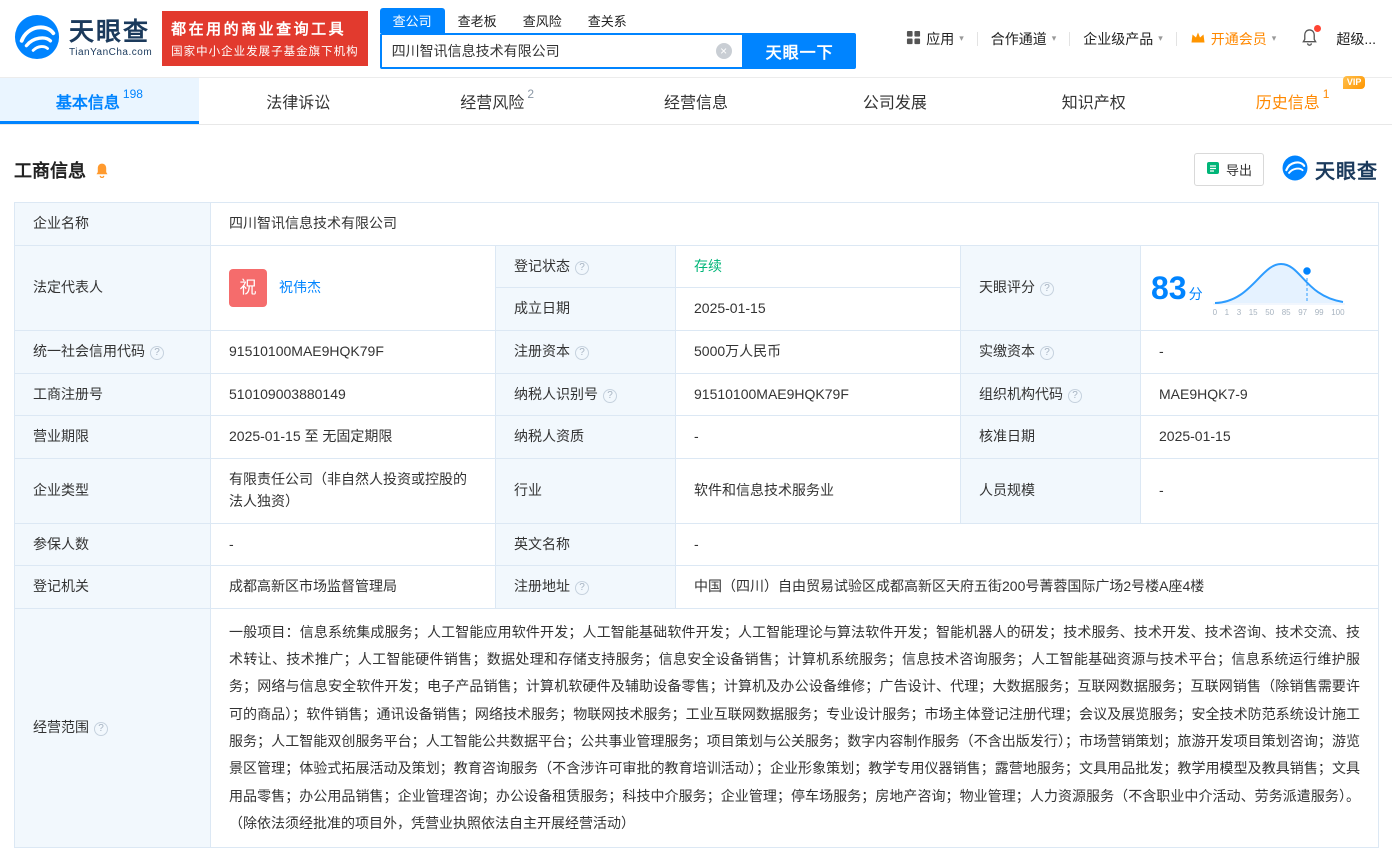  I want to click on nav-apps: 应用 ▾, so click(935, 39).